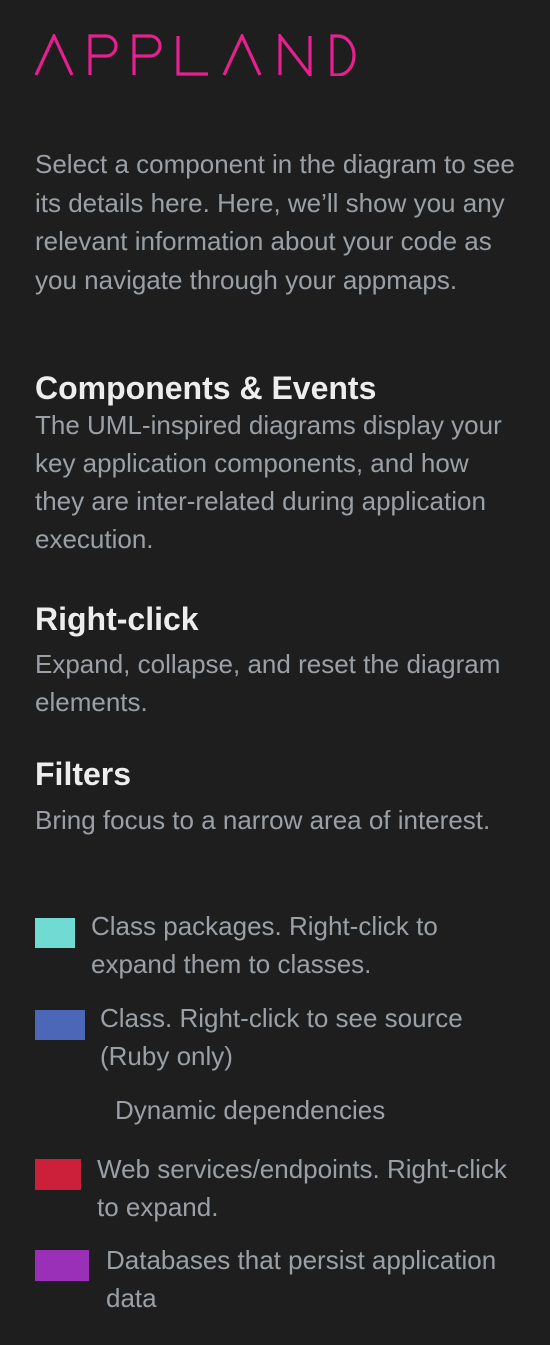 This screenshot has height=1345, width=550. I want to click on legend-item-dynamic-dependencies: Dynamic dependencies, so click(277, 1111).